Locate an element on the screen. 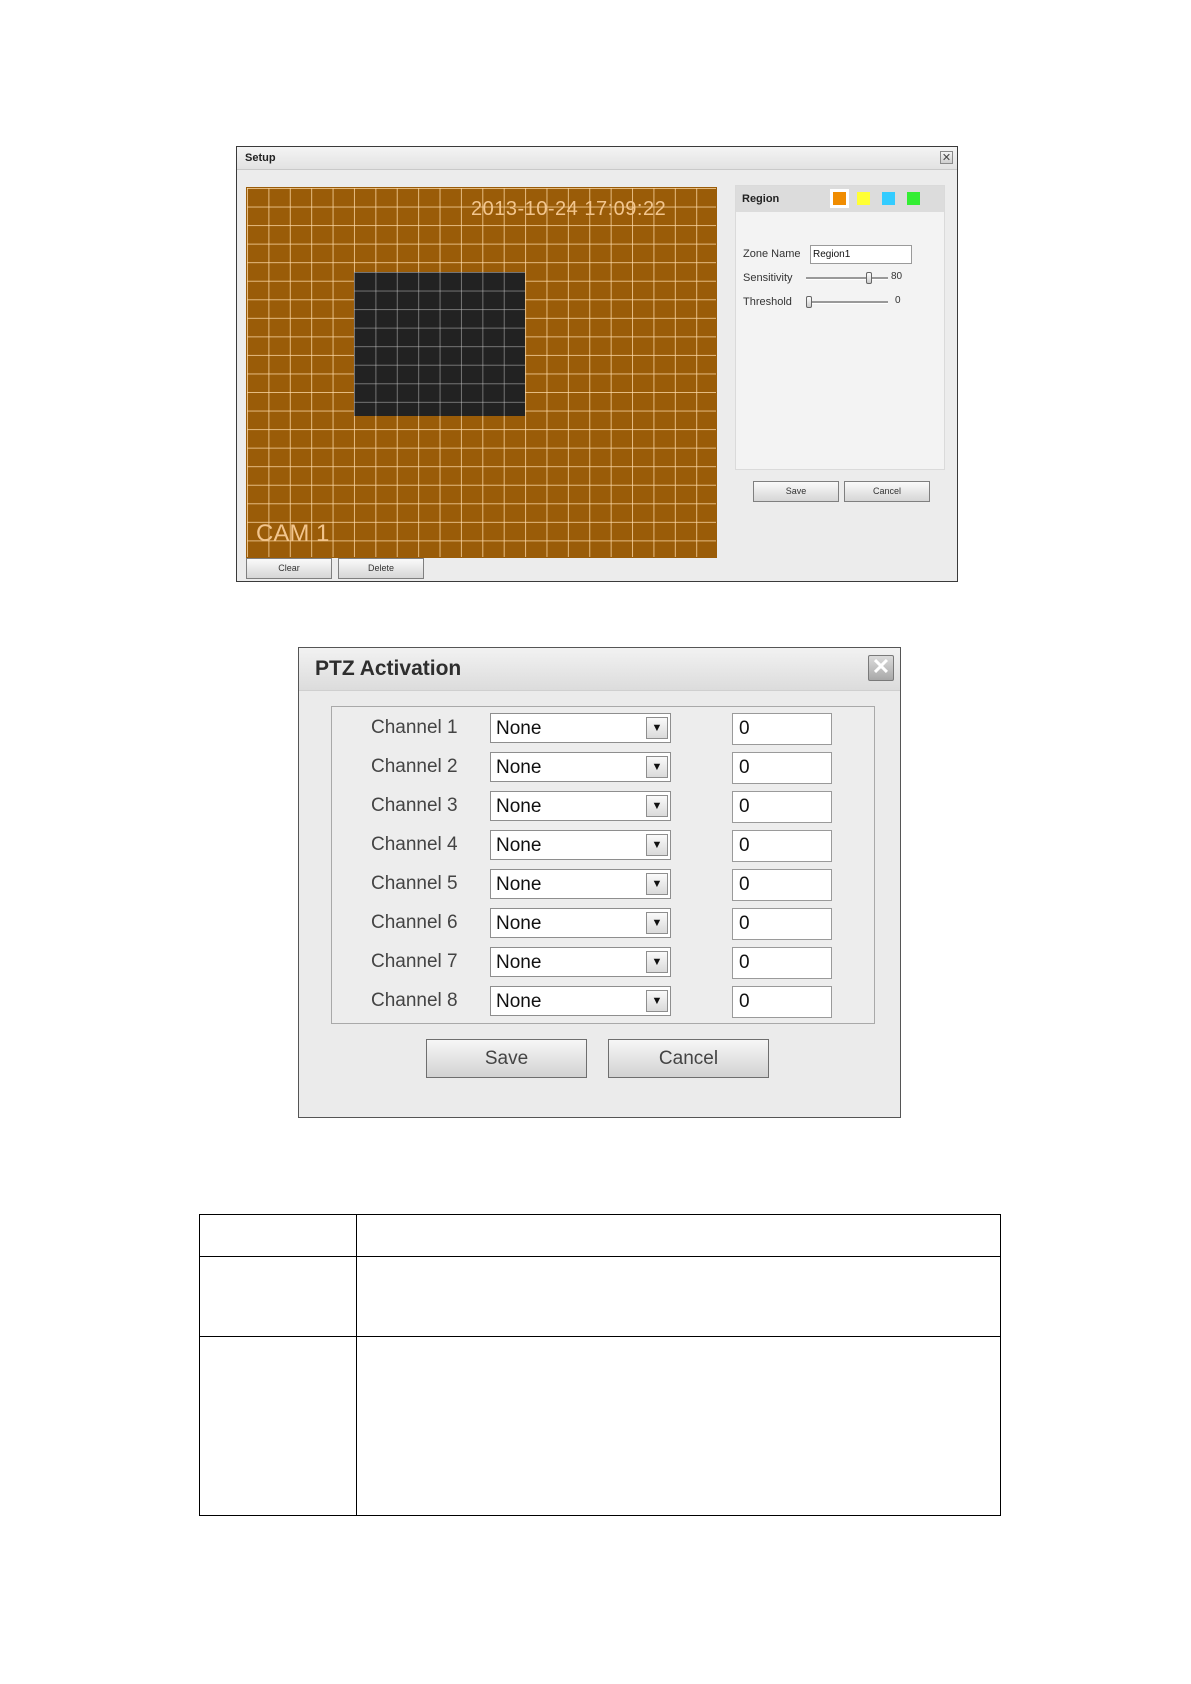  setup-title: Setup is located at coordinates (260, 158).